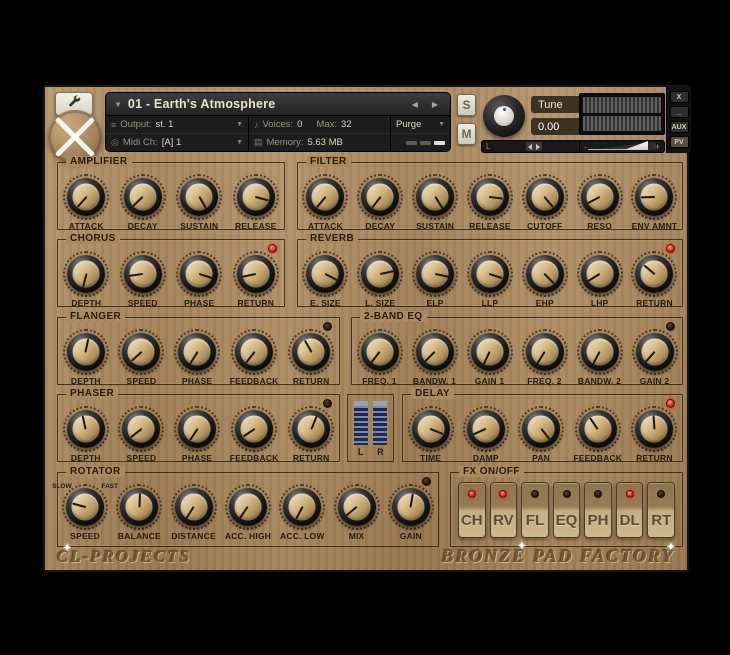 This screenshot has width=730, height=655. Describe the element at coordinates (544, 279) in the screenshot. I see `knob-ehp: EHP` at that location.